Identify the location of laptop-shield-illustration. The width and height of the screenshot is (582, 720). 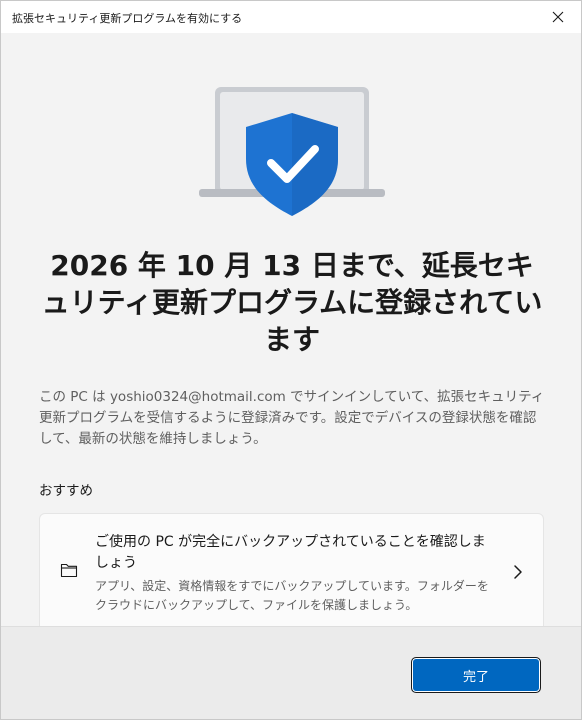
(292, 151).